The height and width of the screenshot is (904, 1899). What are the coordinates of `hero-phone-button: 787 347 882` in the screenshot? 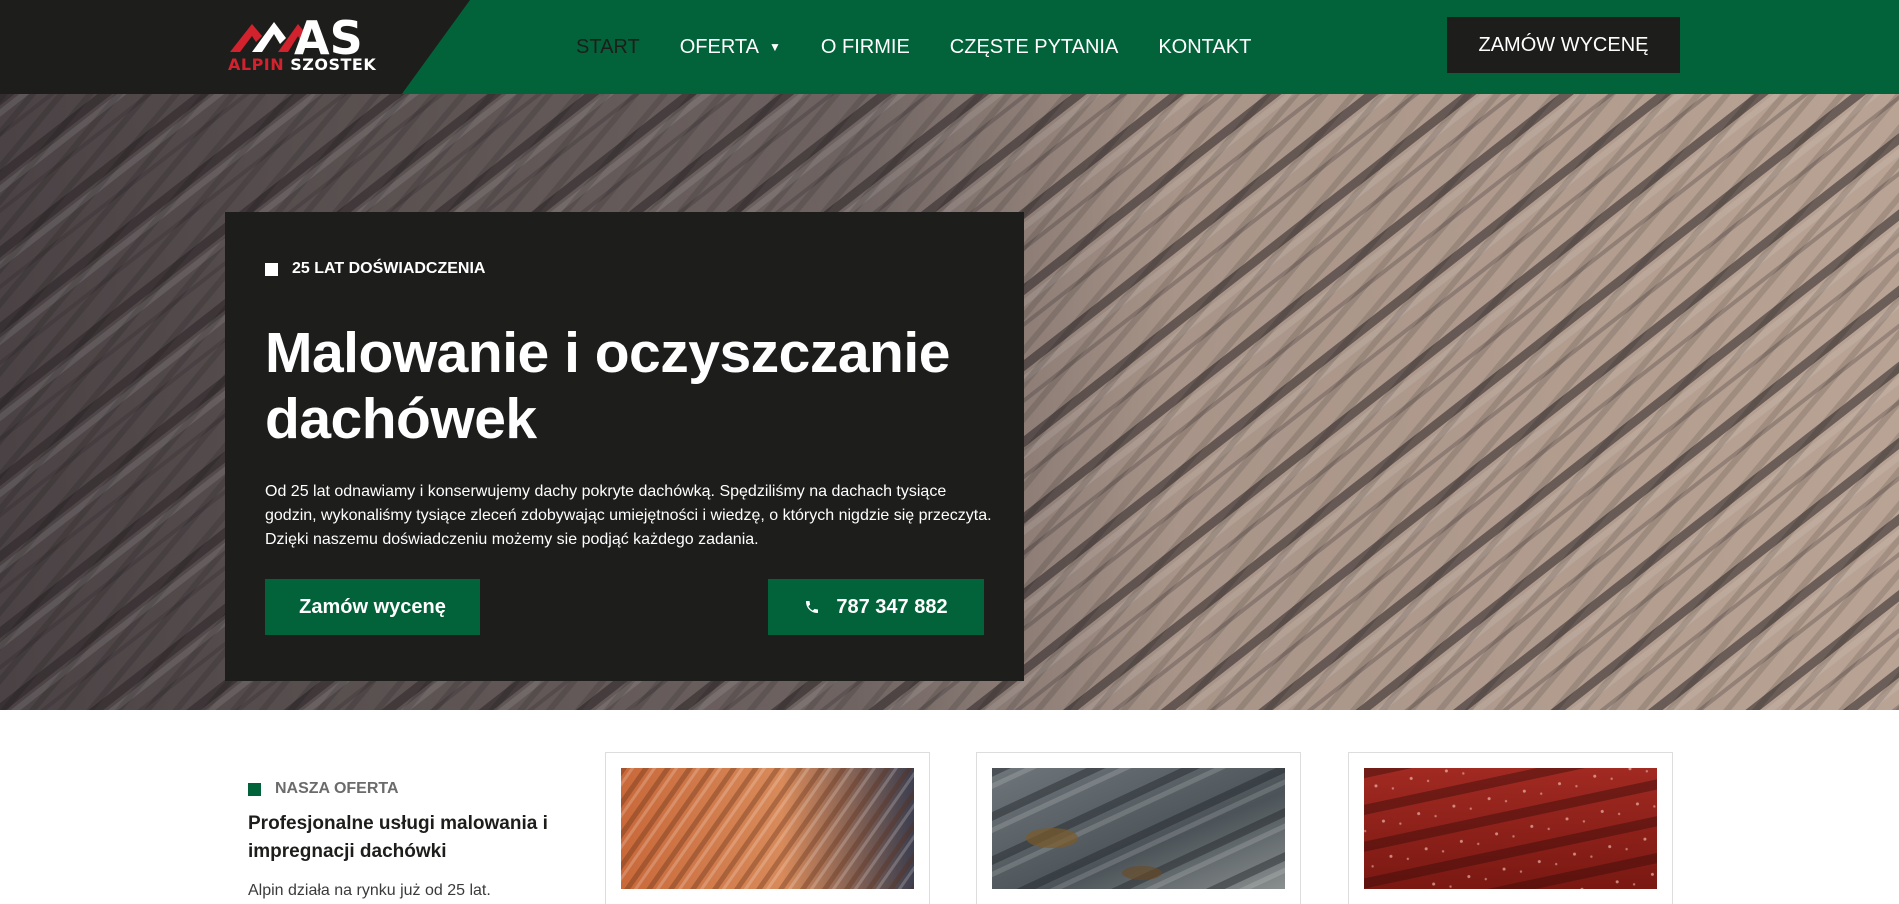 It's located at (876, 607).